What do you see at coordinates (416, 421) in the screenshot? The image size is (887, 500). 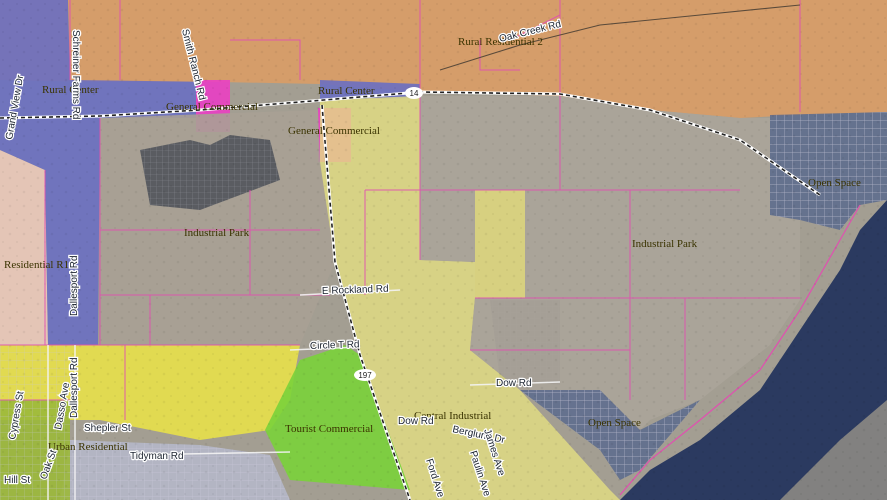 I see `label-dow-rd-2: Dow Rd` at bounding box center [416, 421].